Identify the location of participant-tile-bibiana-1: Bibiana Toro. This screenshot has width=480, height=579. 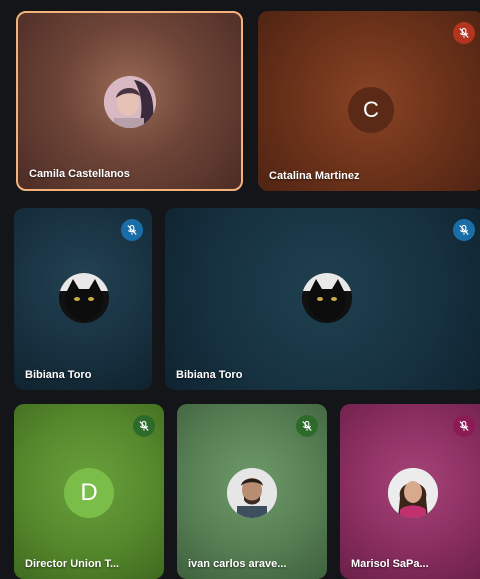
(83, 299).